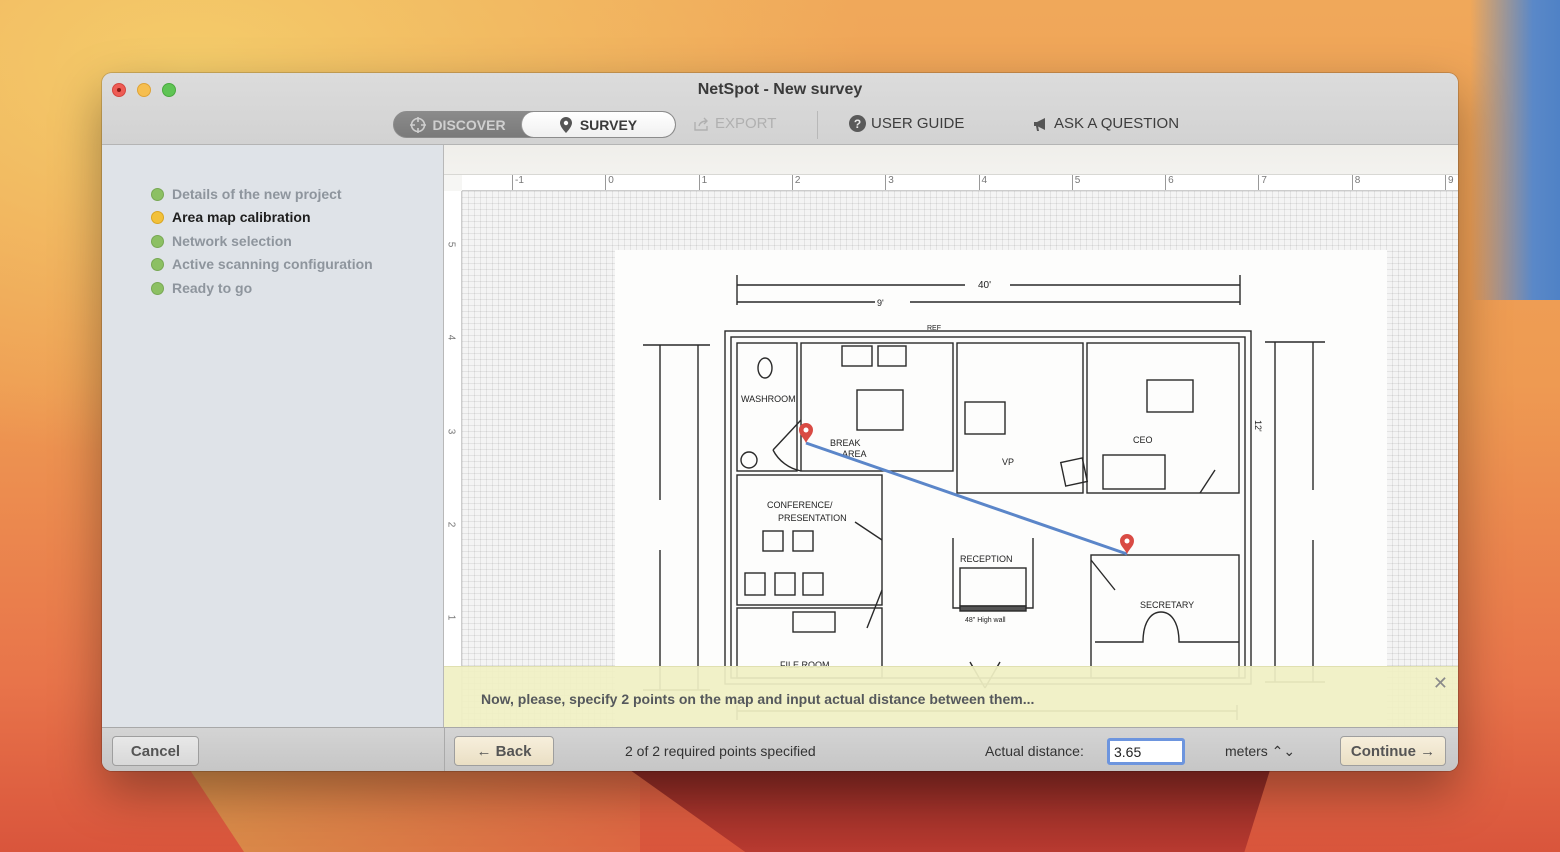 The width and height of the screenshot is (1560, 852). What do you see at coordinates (795, 182) in the screenshot?
I see `ruler-x-tick: 2` at bounding box center [795, 182].